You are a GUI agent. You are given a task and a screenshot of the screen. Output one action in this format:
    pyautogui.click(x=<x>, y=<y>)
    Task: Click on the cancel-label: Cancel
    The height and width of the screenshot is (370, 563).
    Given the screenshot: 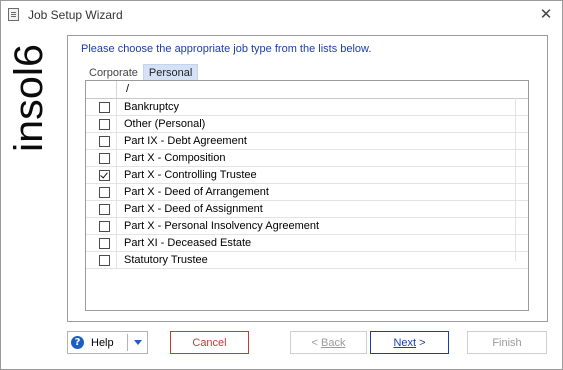 What is the action you would take?
    pyautogui.click(x=209, y=342)
    